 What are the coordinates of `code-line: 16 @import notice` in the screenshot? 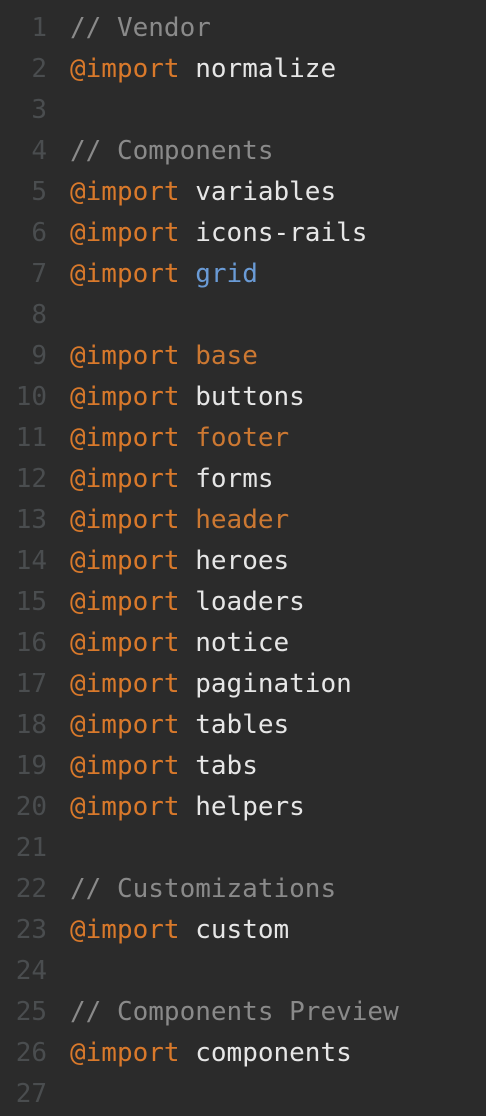 It's located at (243, 643).